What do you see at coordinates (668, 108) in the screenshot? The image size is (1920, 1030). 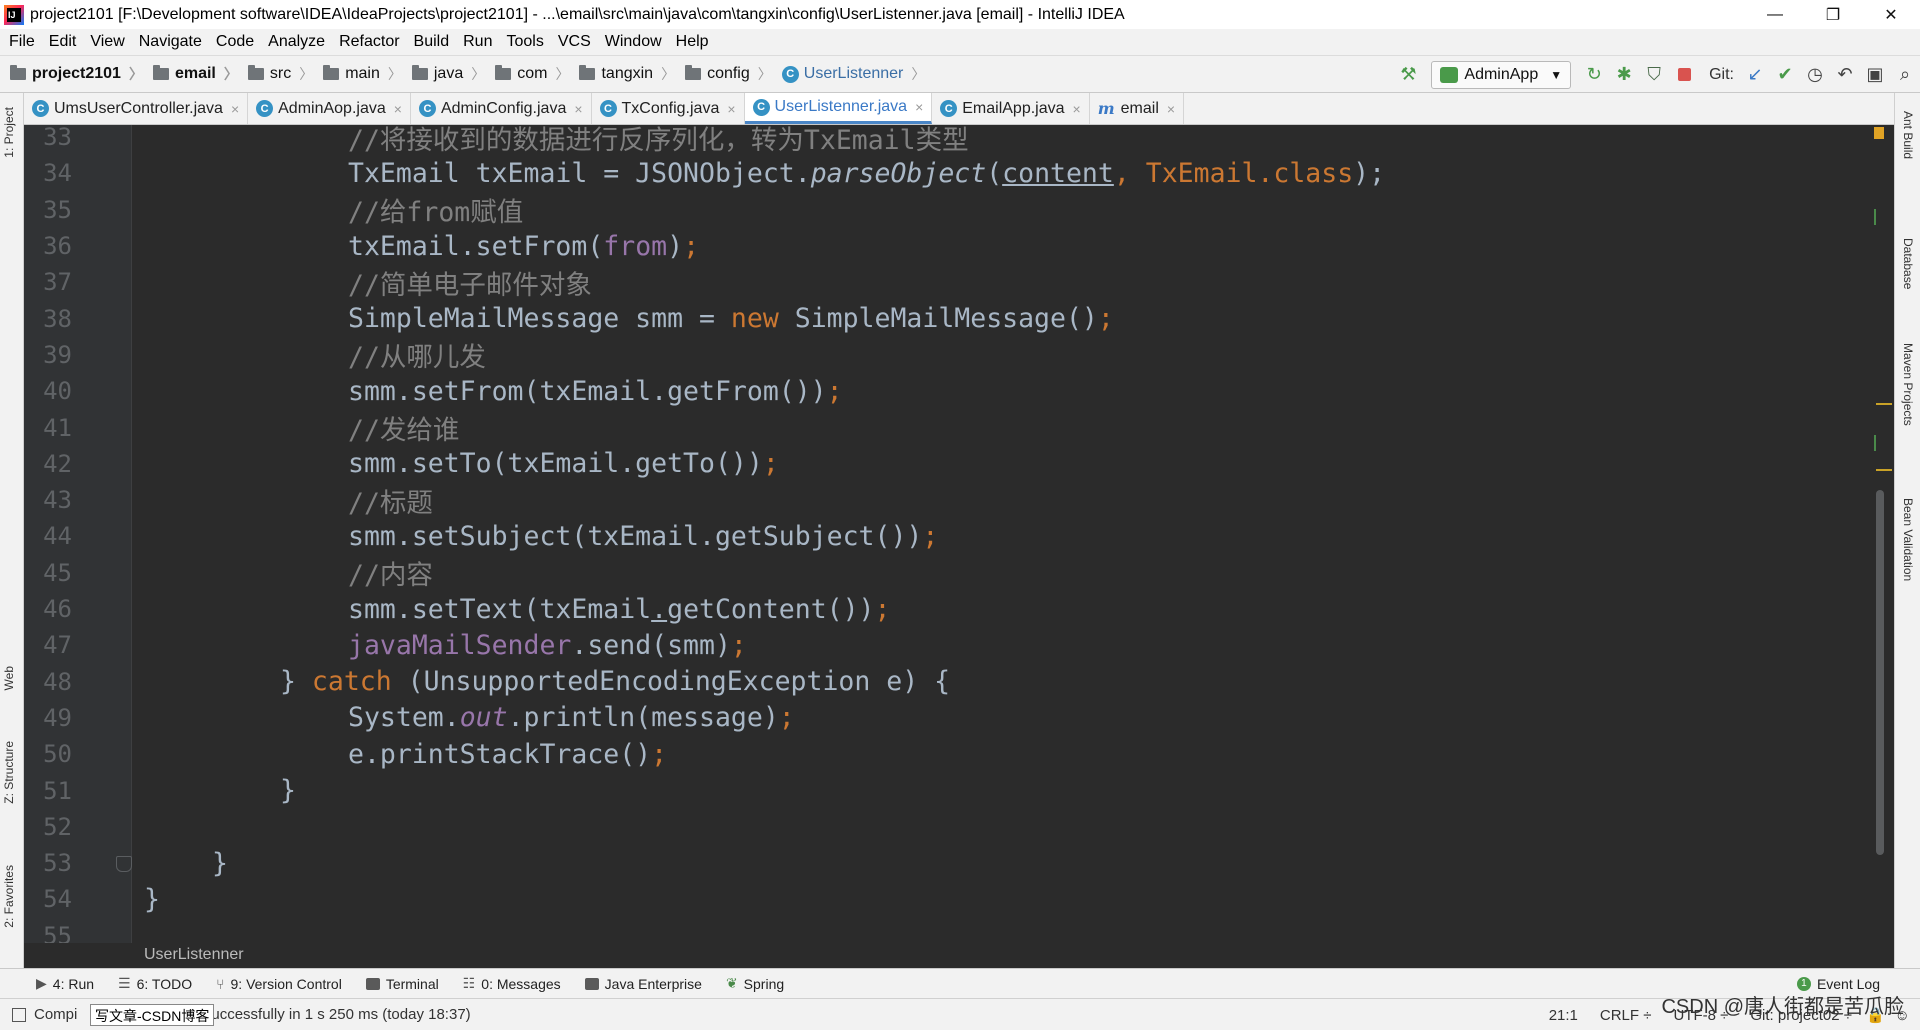 I see `tab-txconfig: C TxConfig.java ×` at bounding box center [668, 108].